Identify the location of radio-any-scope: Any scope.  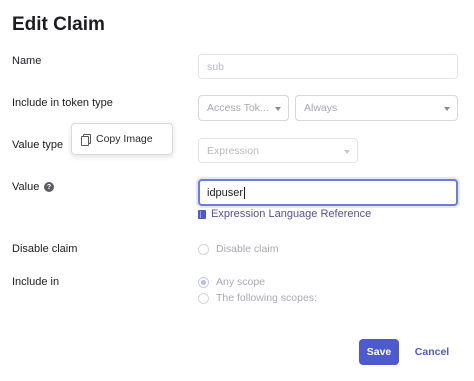
(231, 282).